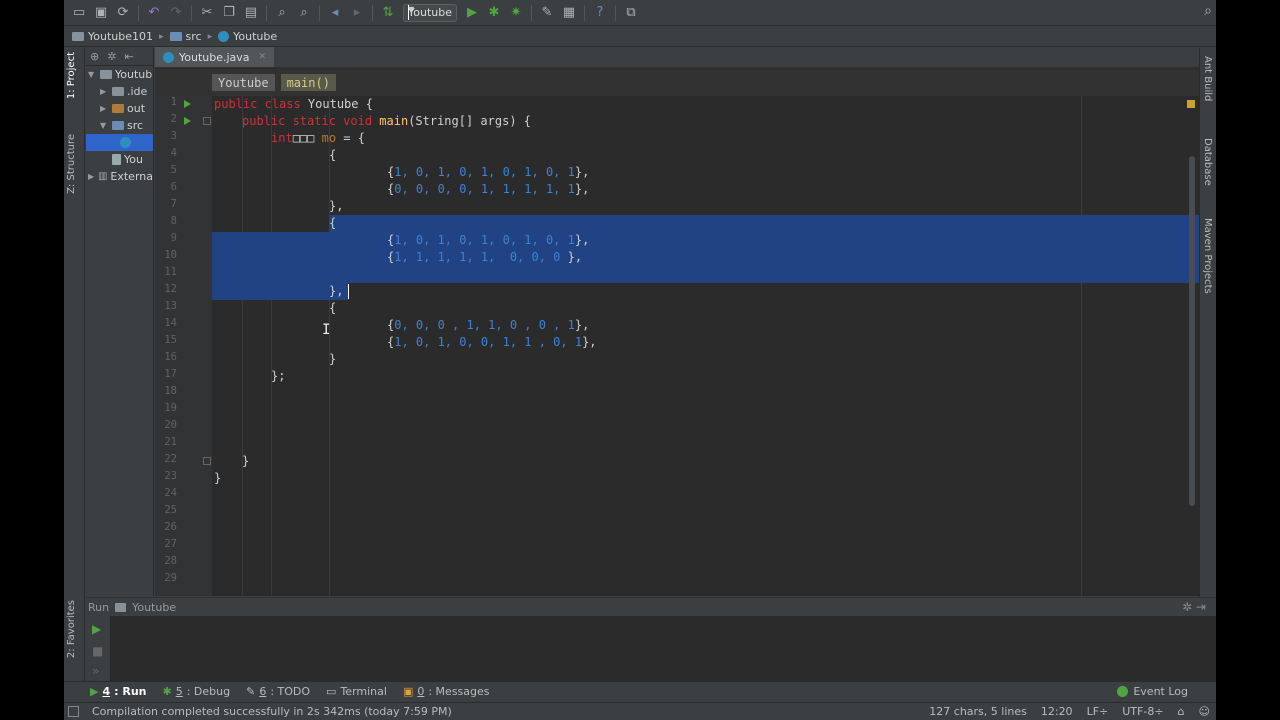  Describe the element at coordinates (516, 13) in the screenshot. I see `coverage-icon: ✷` at that location.